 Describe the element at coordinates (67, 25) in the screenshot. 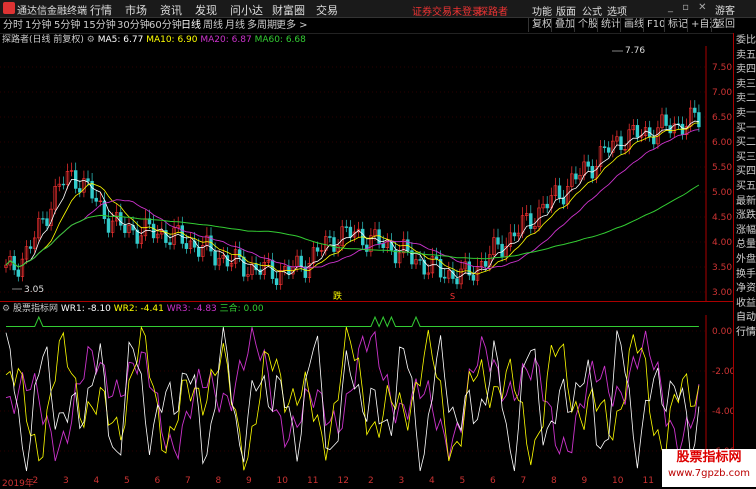

I see `period-5min: 5分钟` at that location.